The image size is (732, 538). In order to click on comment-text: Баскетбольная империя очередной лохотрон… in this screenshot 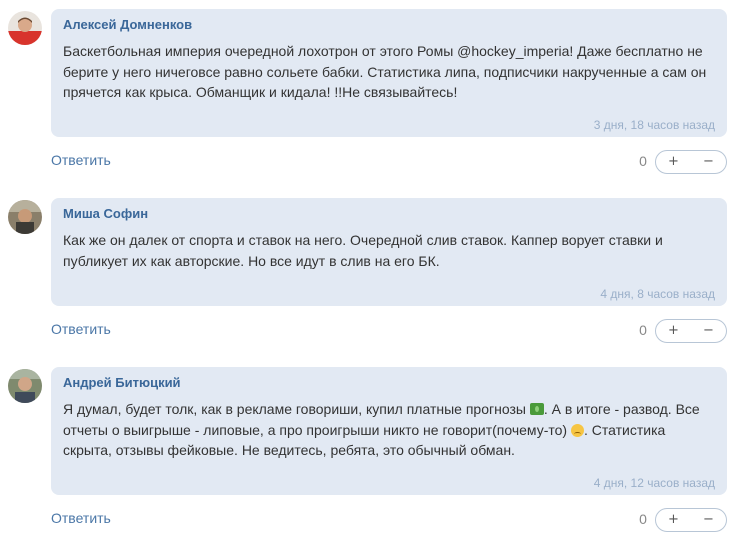, I will do `click(385, 71)`.